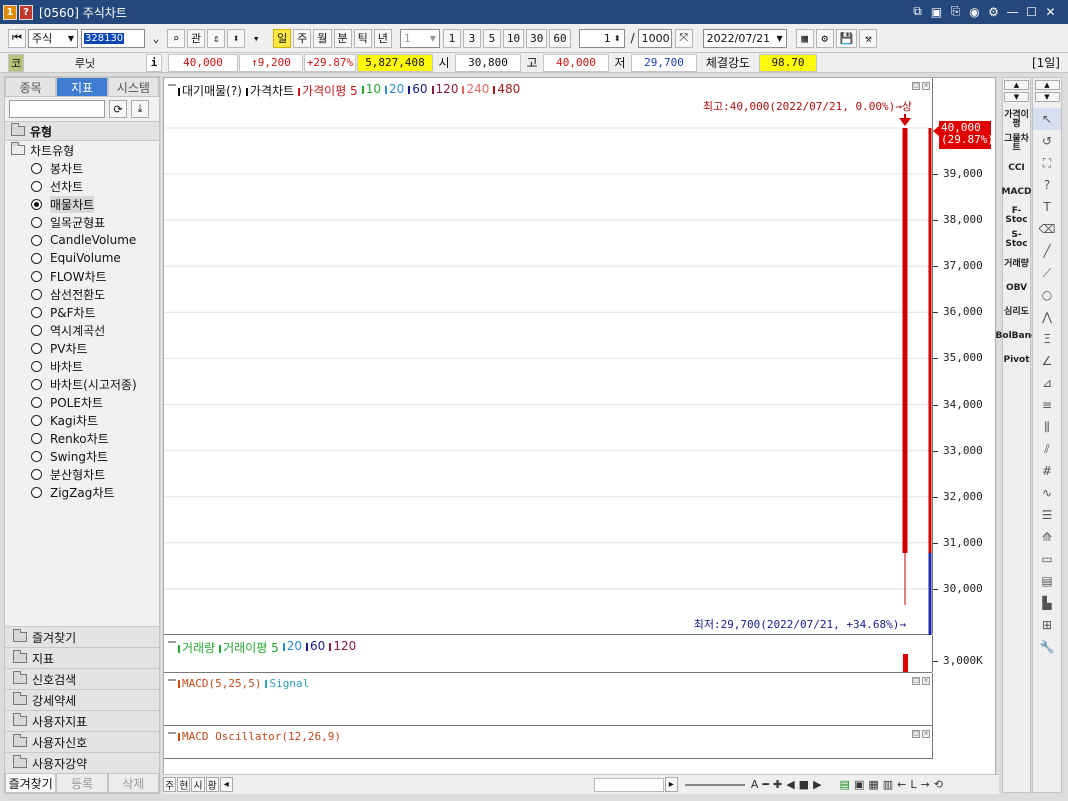 This screenshot has width=1068, height=801. I want to click on bottom-section-item: 지표, so click(82, 657).